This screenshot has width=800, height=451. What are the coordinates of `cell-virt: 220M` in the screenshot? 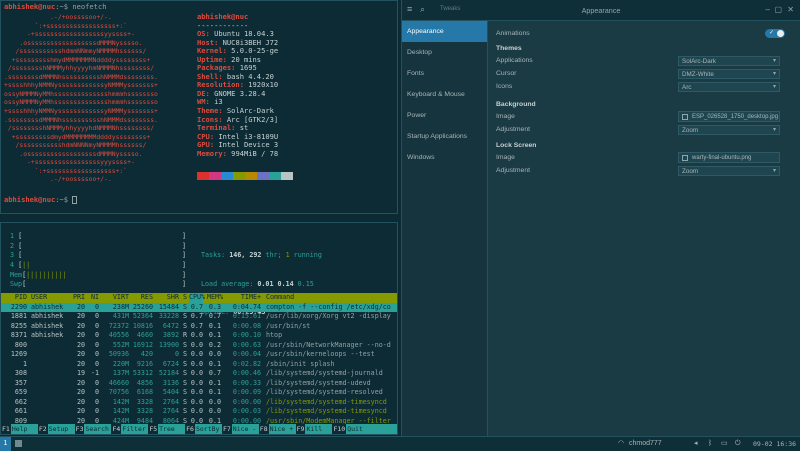 It's located at (120, 363).